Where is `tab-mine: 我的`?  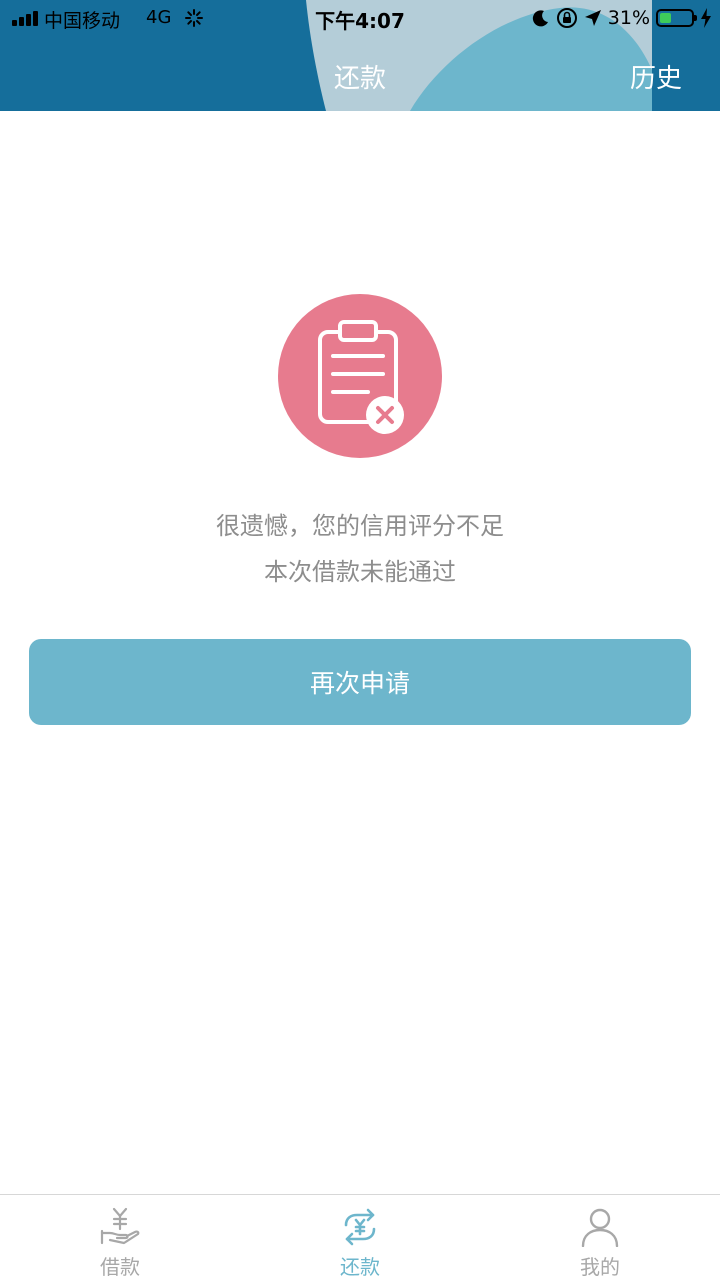
tab-mine: 我的 is located at coordinates (600, 1237).